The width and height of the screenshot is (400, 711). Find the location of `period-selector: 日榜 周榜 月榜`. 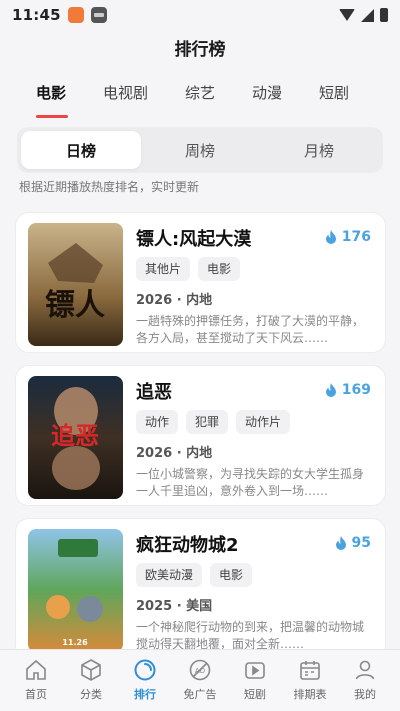

period-selector: 日榜 周榜 月榜 is located at coordinates (200, 150).